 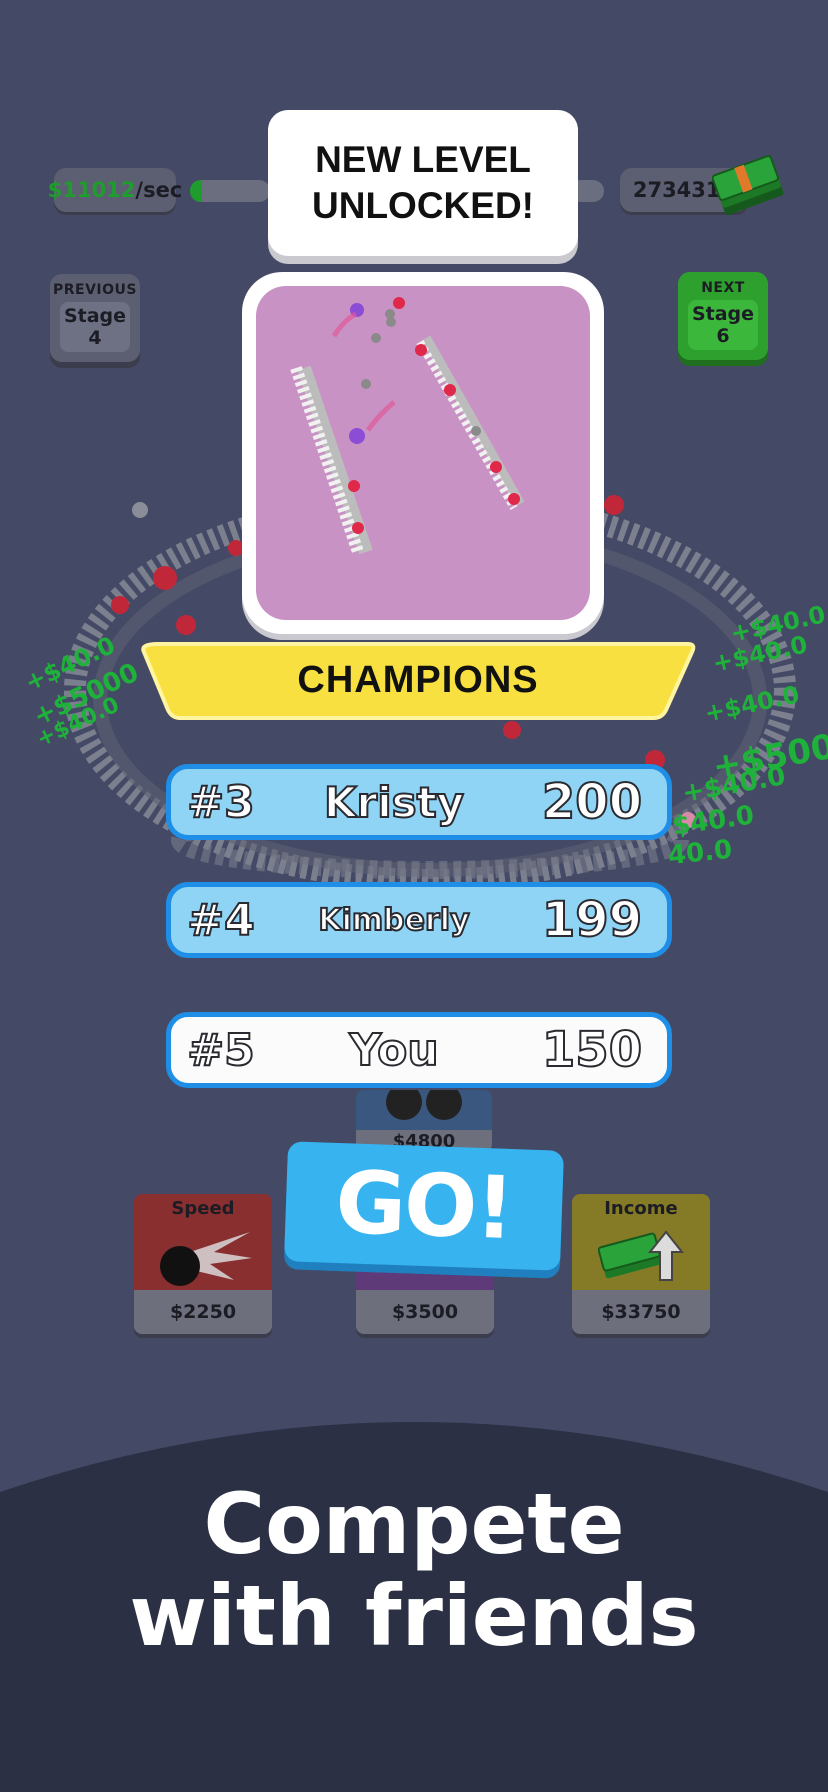 I want to click on level-preview-image, so click(x=423, y=453).